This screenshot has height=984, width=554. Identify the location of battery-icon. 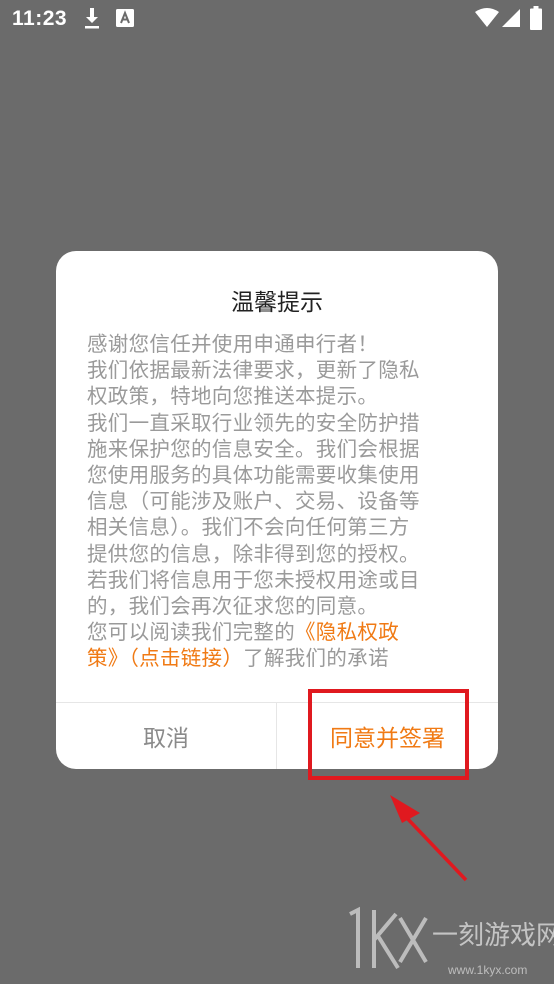
(536, 18).